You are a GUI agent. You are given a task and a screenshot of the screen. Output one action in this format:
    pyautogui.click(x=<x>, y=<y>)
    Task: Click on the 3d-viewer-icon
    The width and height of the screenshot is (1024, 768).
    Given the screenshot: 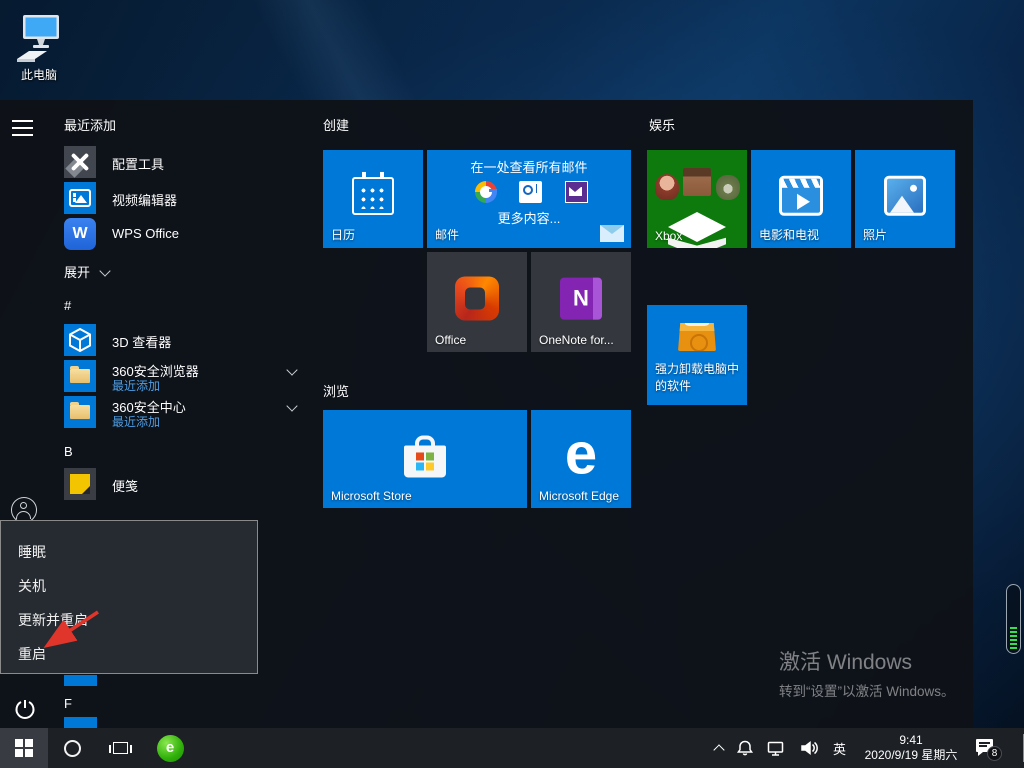 What is the action you would take?
    pyautogui.click(x=80, y=340)
    